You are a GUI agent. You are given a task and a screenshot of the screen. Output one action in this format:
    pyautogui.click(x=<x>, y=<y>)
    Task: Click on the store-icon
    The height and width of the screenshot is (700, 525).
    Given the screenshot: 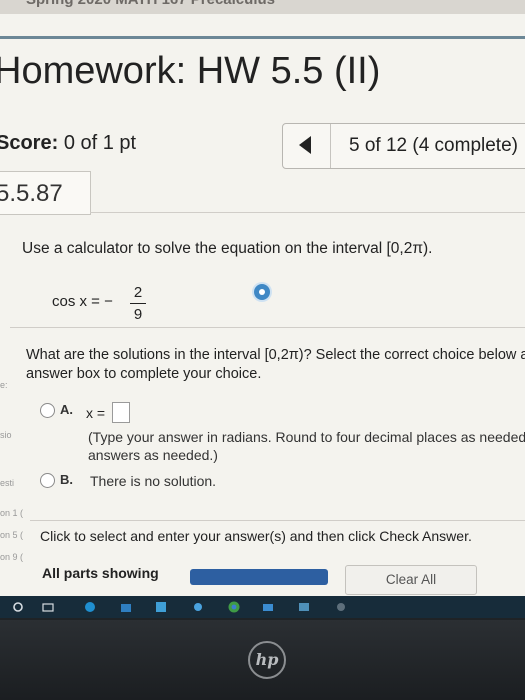 What is the action you would take?
    pyautogui.click(x=126, y=607)
    